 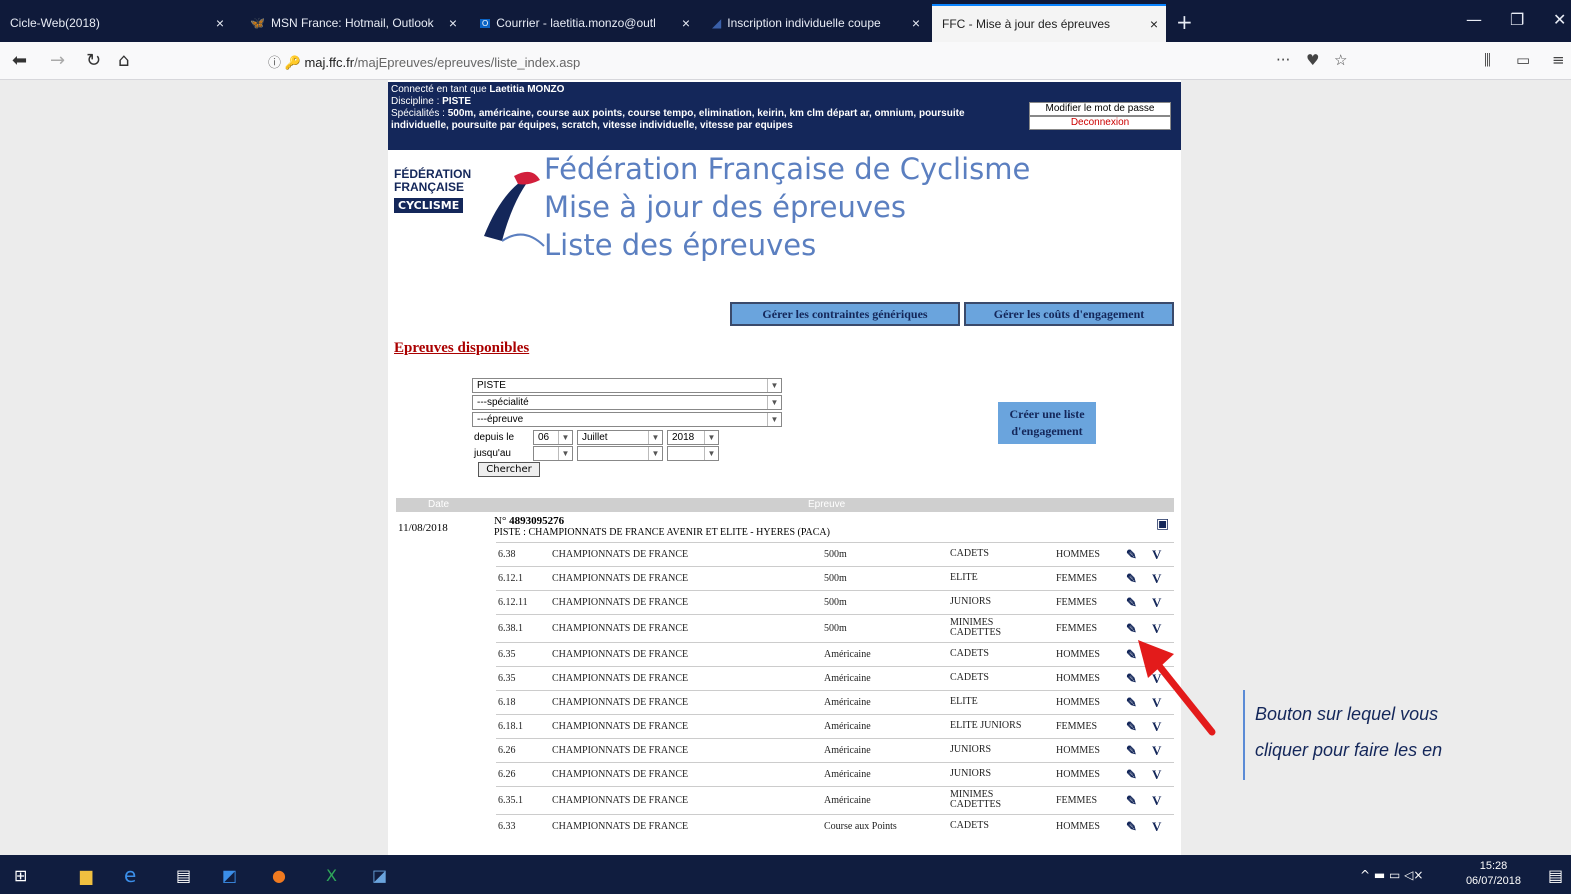 What do you see at coordinates (57, 60) in the screenshot?
I see `forward-icon: →` at bounding box center [57, 60].